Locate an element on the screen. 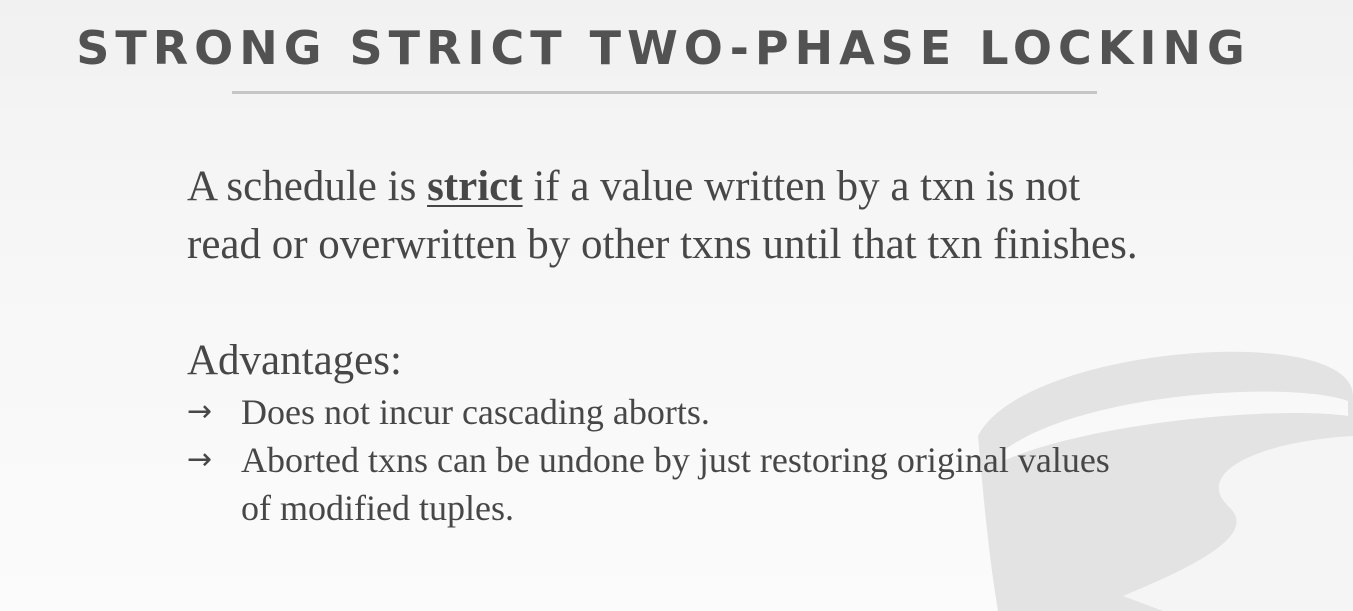  list-item: → Does not incur cascading aborts. is located at coordinates (667, 412).